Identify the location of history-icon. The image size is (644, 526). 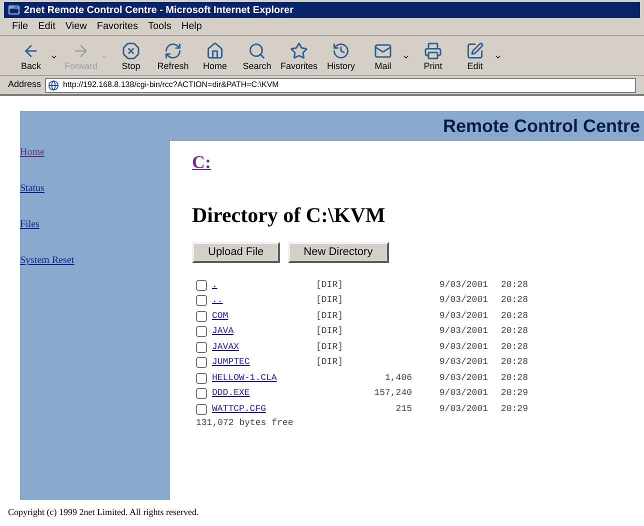
(341, 51).